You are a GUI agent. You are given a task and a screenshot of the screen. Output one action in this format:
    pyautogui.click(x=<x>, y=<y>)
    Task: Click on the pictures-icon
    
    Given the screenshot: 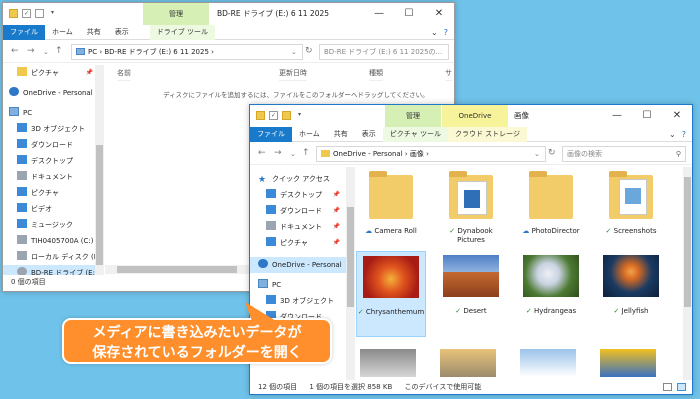 What is the action you would take?
    pyautogui.click(x=22, y=71)
    